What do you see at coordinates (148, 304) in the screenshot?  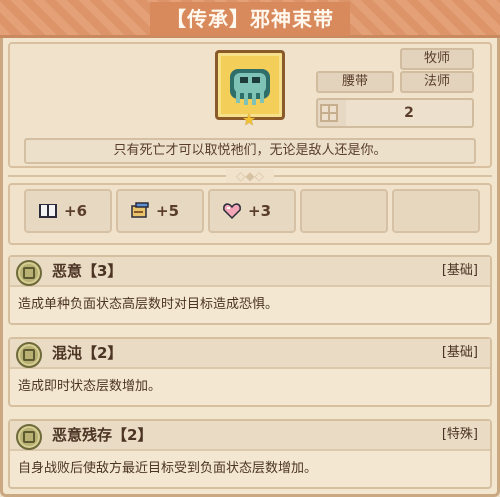 I see `skill-description: 造成单种负面状态高层数时对目标造成恐惧。` at bounding box center [148, 304].